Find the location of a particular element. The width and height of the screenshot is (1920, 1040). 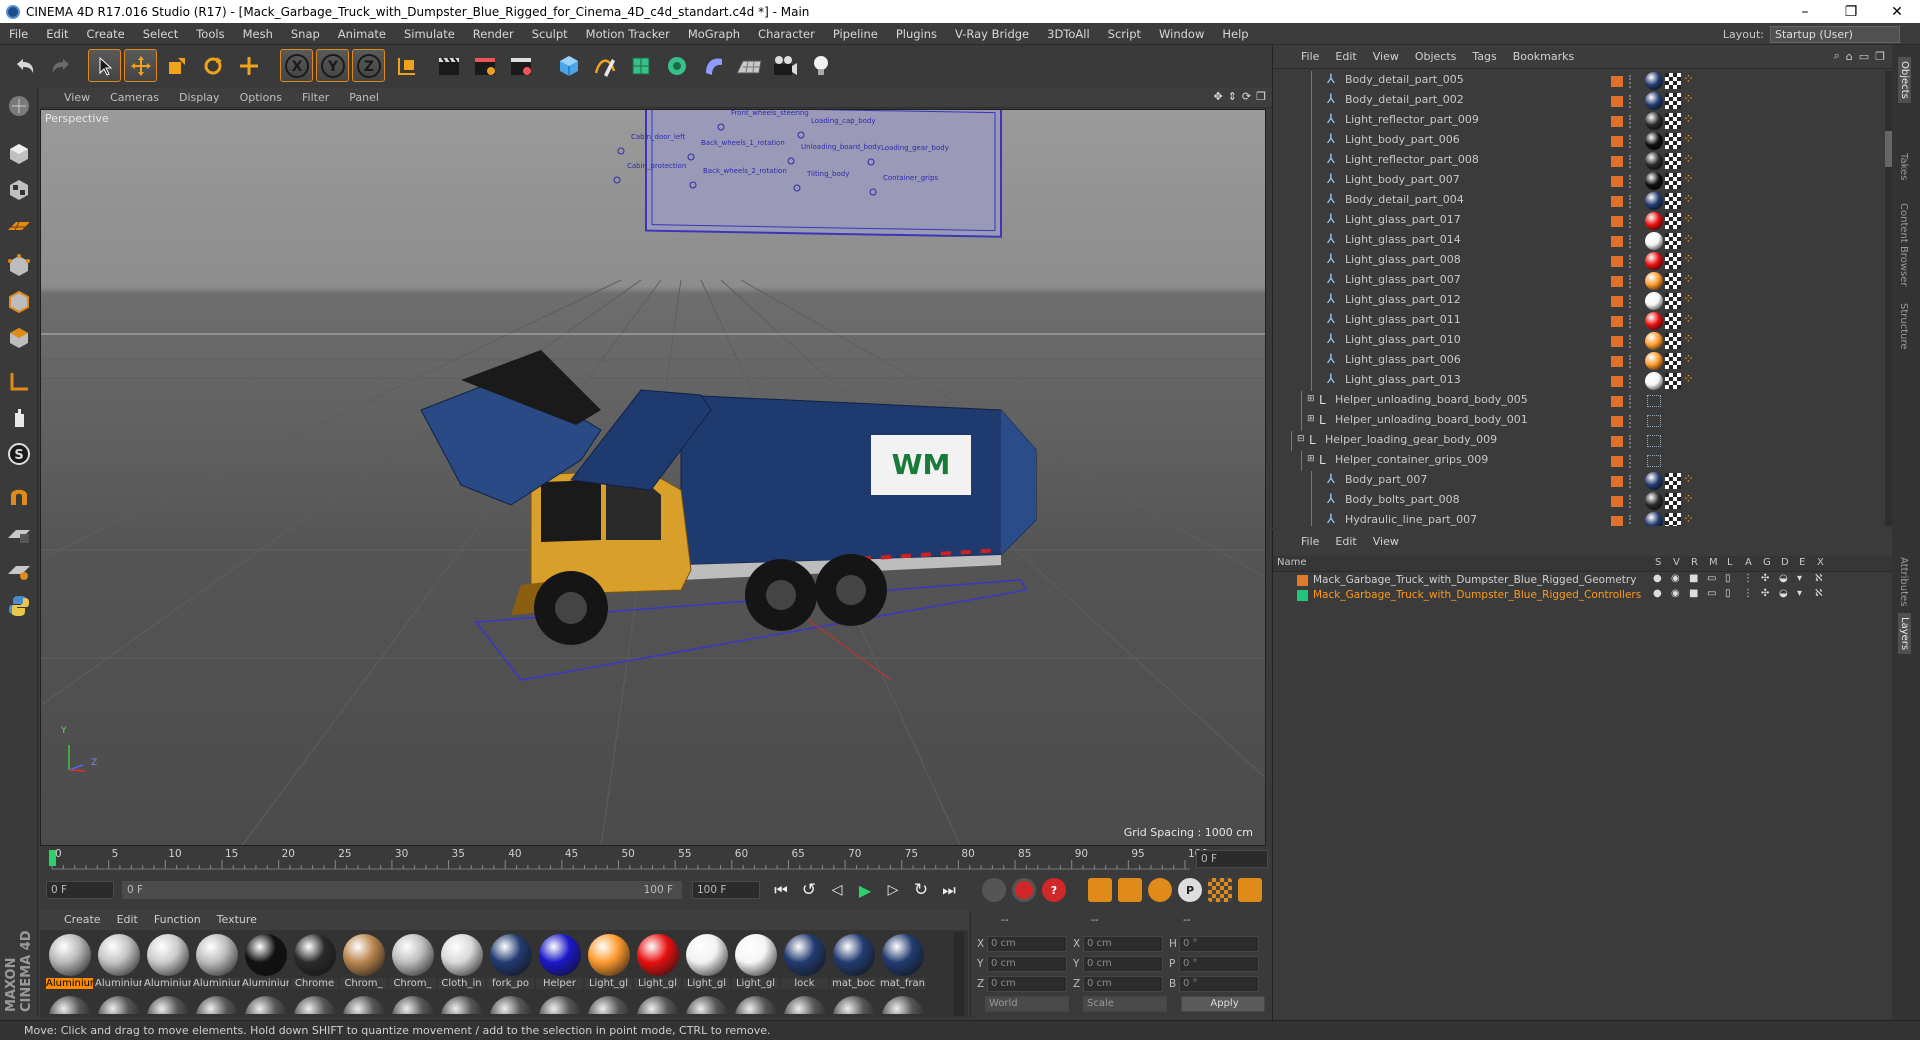

menu-sculpt: Sculpt is located at coordinates (550, 34).